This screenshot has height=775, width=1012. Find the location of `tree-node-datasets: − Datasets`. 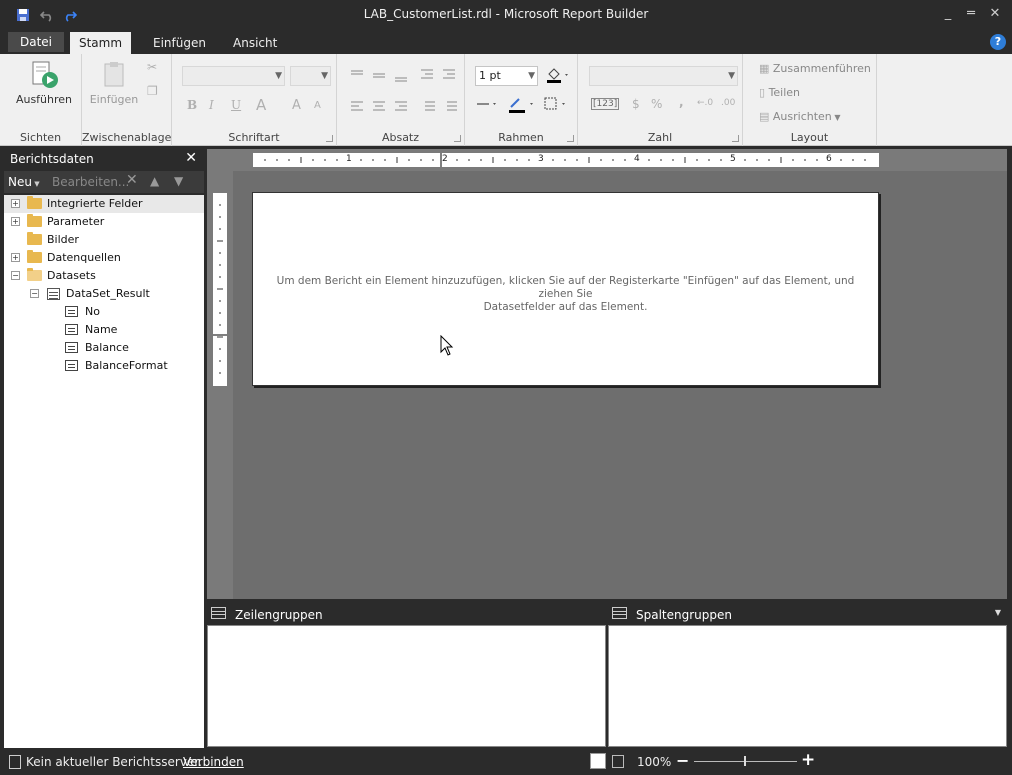

tree-node-datasets: − Datasets is located at coordinates (104, 276).